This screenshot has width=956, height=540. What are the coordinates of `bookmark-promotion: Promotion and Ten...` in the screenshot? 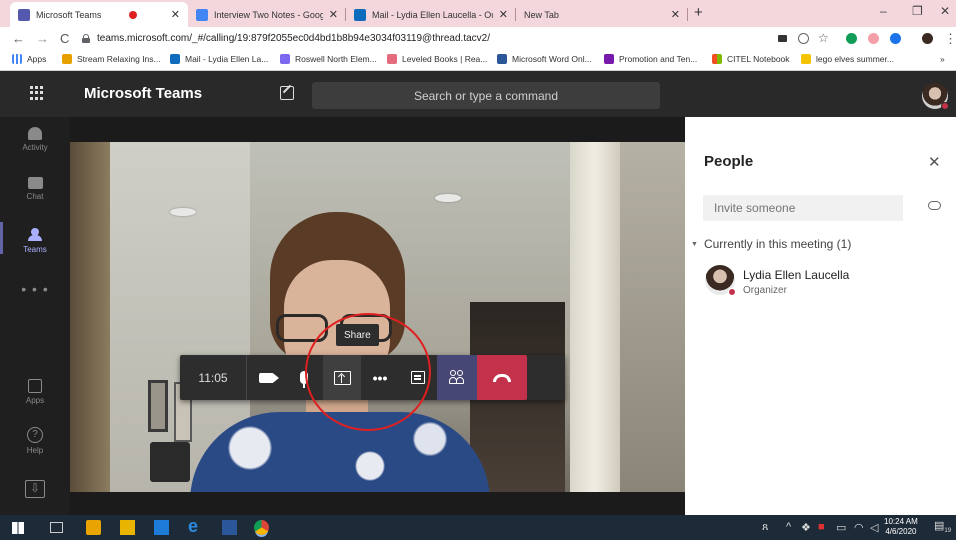 It's located at (650, 59).